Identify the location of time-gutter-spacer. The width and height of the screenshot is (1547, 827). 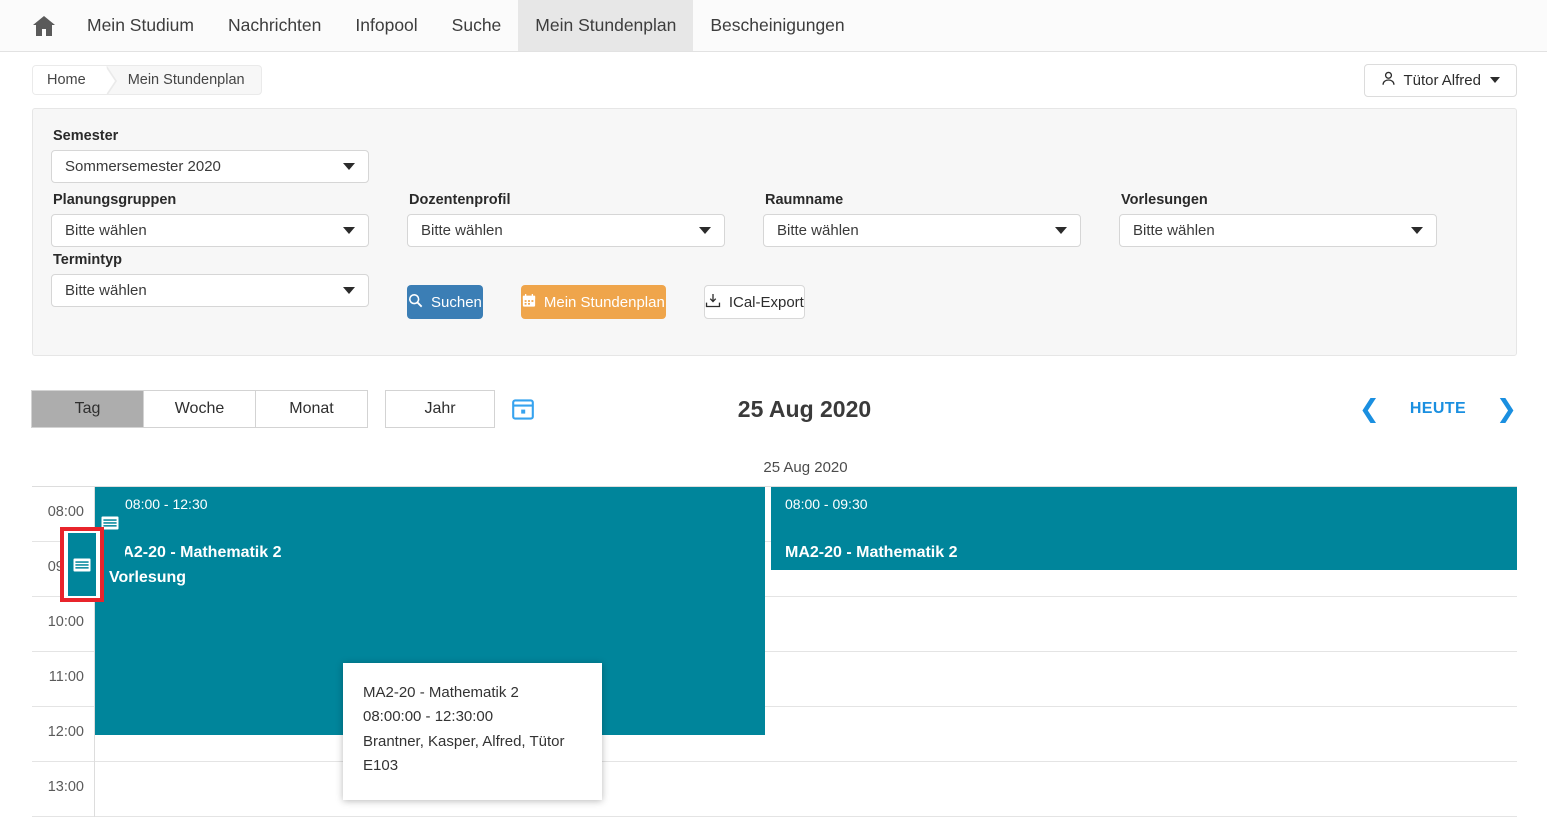
(63, 471).